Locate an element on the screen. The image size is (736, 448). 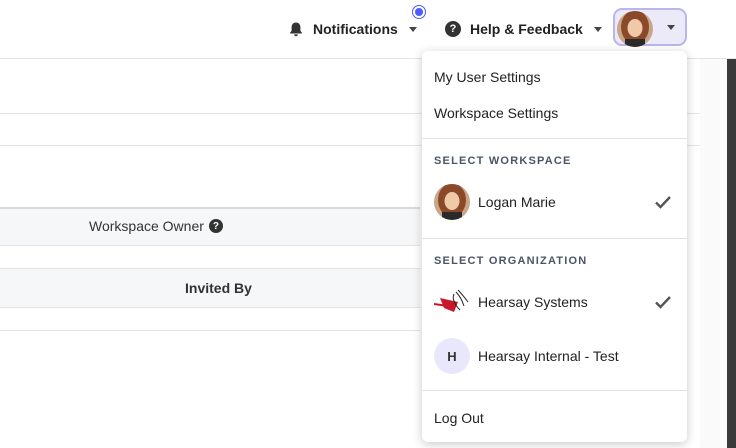
column-header-invited-by: Invited By is located at coordinates (218, 288).